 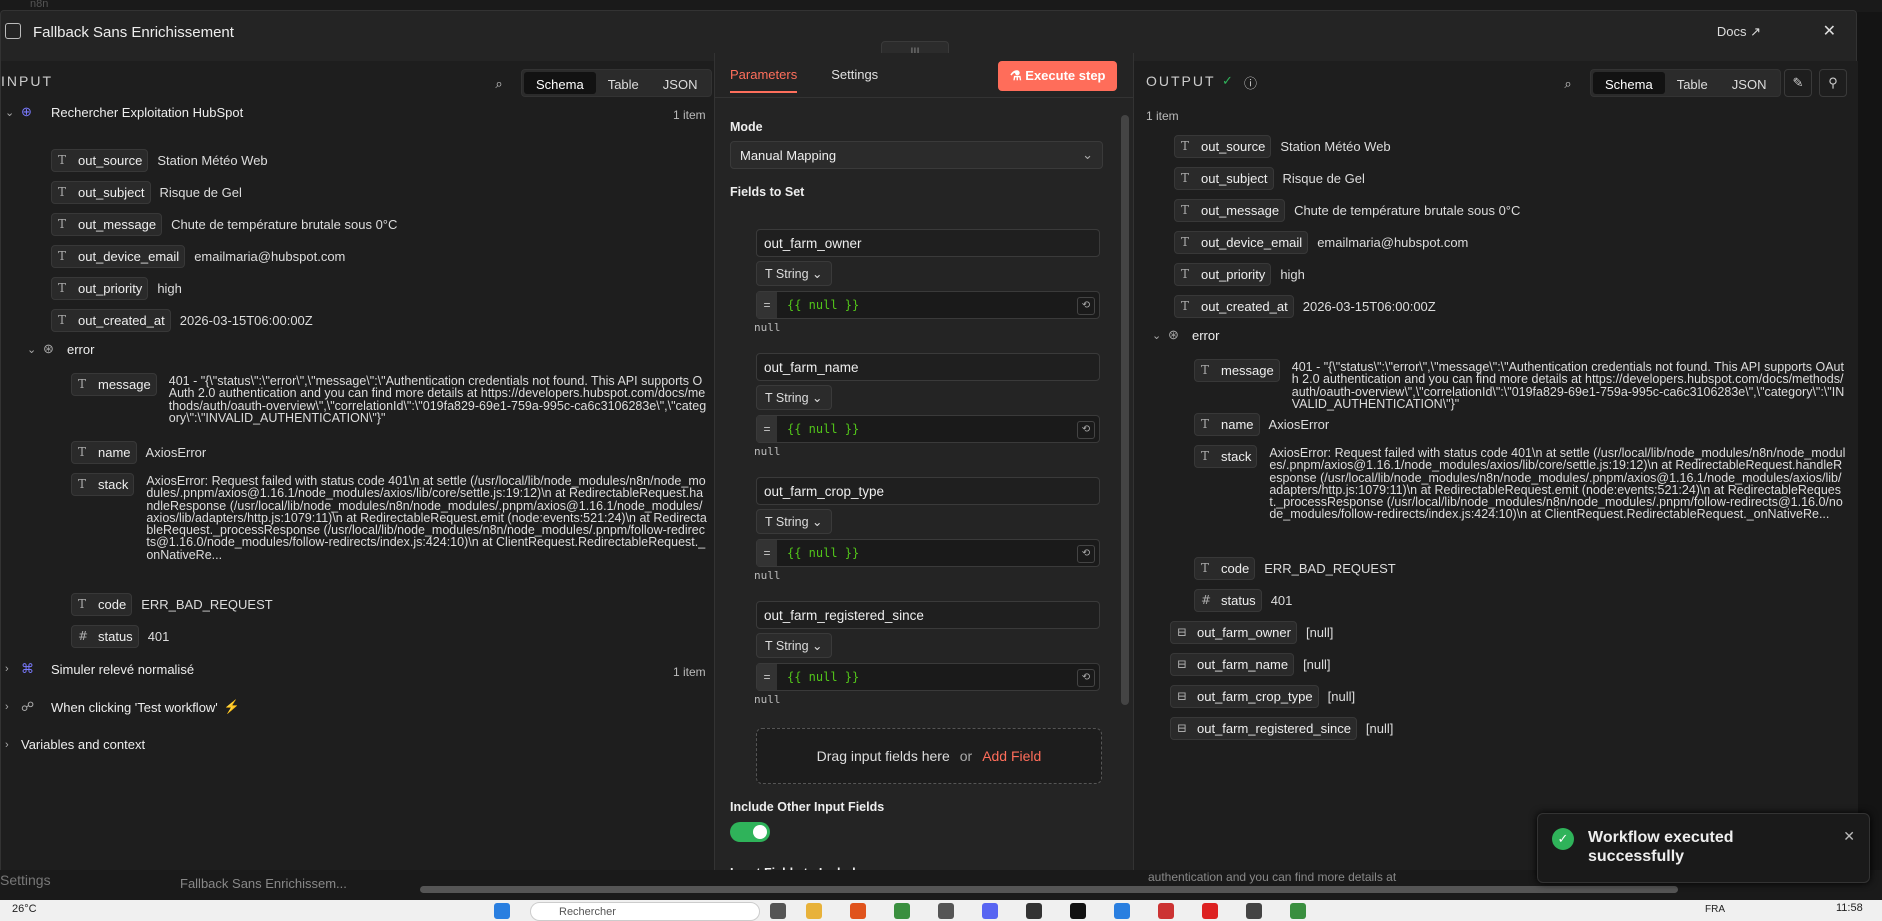 I want to click on chrome-icon, so click(x=902, y=911).